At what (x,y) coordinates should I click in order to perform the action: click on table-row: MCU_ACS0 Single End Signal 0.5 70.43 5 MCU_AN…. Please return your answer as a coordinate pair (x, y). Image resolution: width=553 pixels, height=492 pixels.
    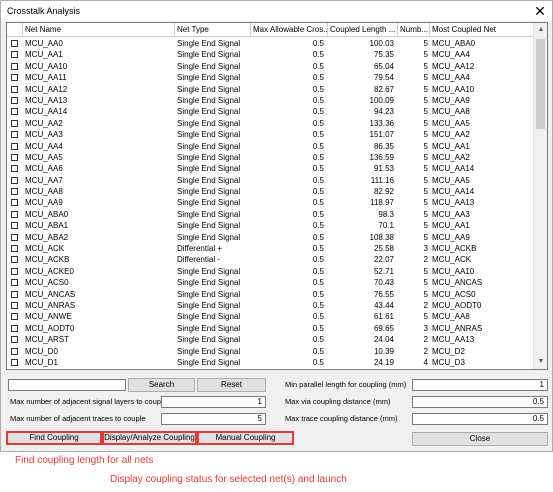
    Looking at the image, I should click on (270, 282).